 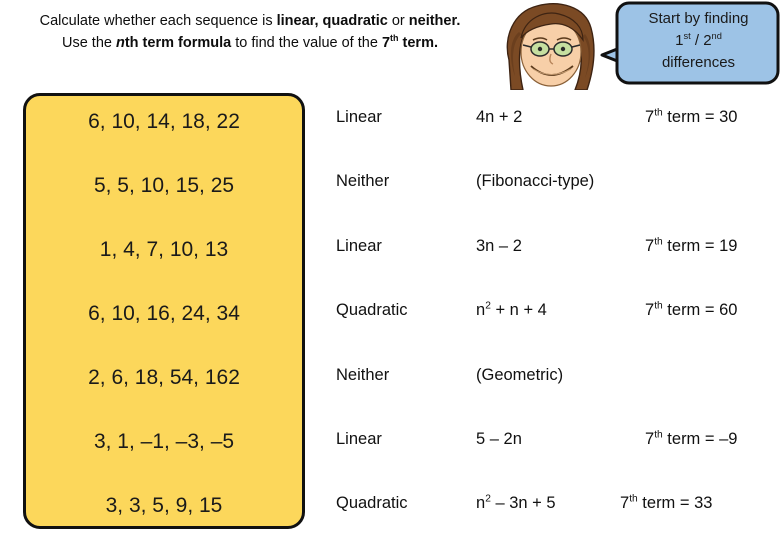 I want to click on hint-line-2-sup-a: st, so click(x=687, y=36).